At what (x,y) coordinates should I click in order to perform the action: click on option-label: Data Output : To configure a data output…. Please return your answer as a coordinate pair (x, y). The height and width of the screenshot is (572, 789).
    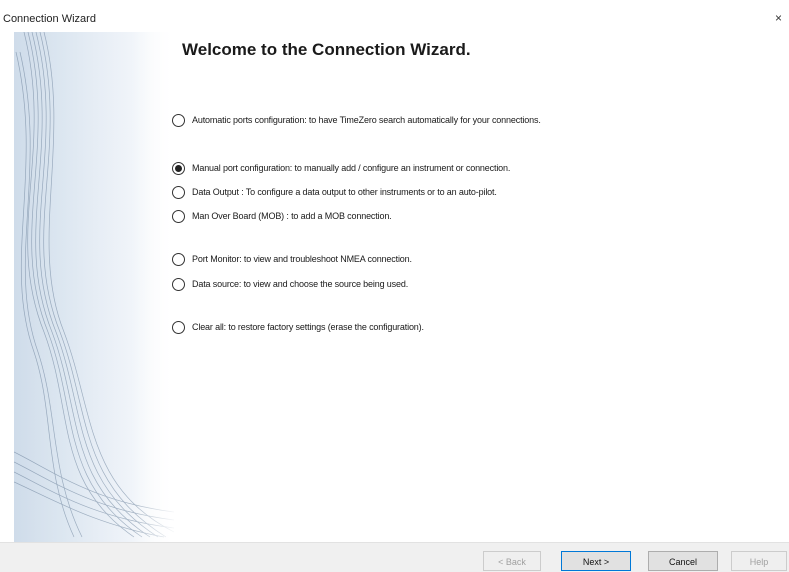
    Looking at the image, I should click on (344, 192).